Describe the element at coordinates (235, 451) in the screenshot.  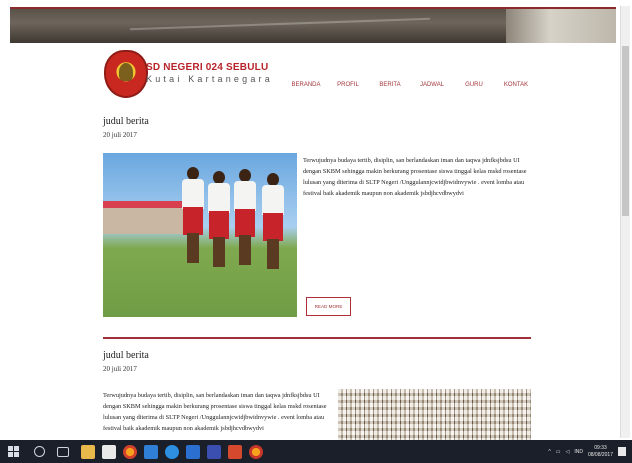
I see `powerpoint-icon` at that location.